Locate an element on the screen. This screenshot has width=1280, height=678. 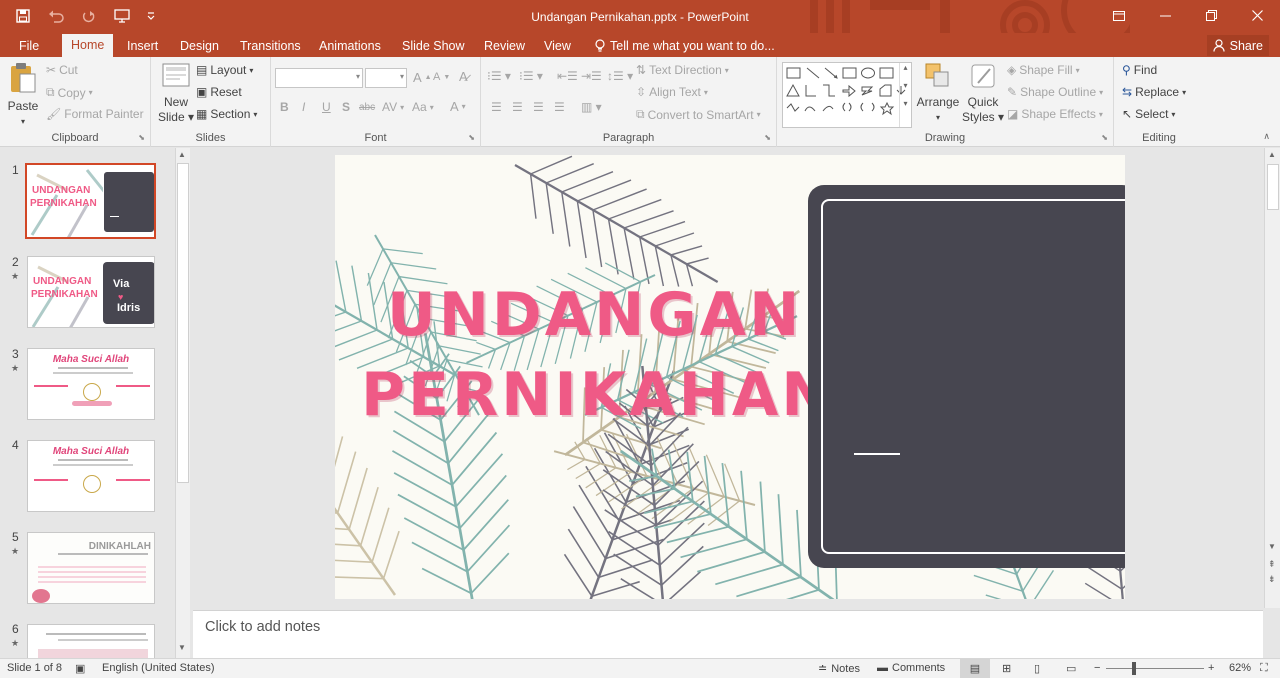
slideshow-button: ▭ is located at coordinates (1071, 668).